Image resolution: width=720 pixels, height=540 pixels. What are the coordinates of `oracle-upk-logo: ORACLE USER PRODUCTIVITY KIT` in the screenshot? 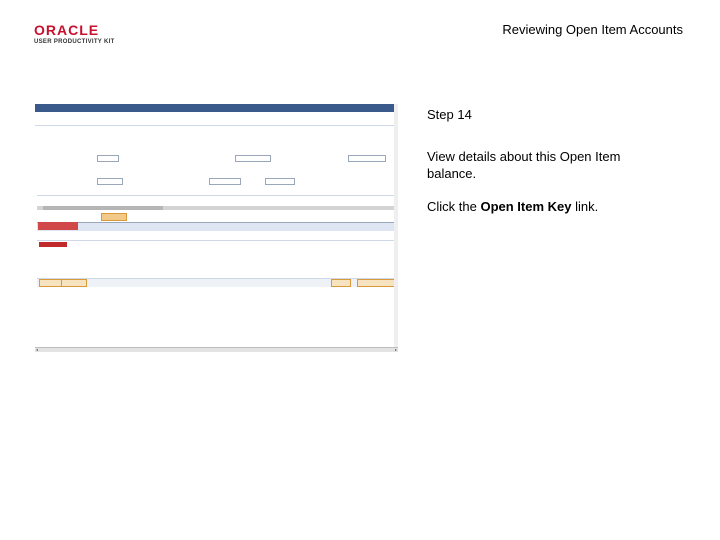 It's located at (94, 33).